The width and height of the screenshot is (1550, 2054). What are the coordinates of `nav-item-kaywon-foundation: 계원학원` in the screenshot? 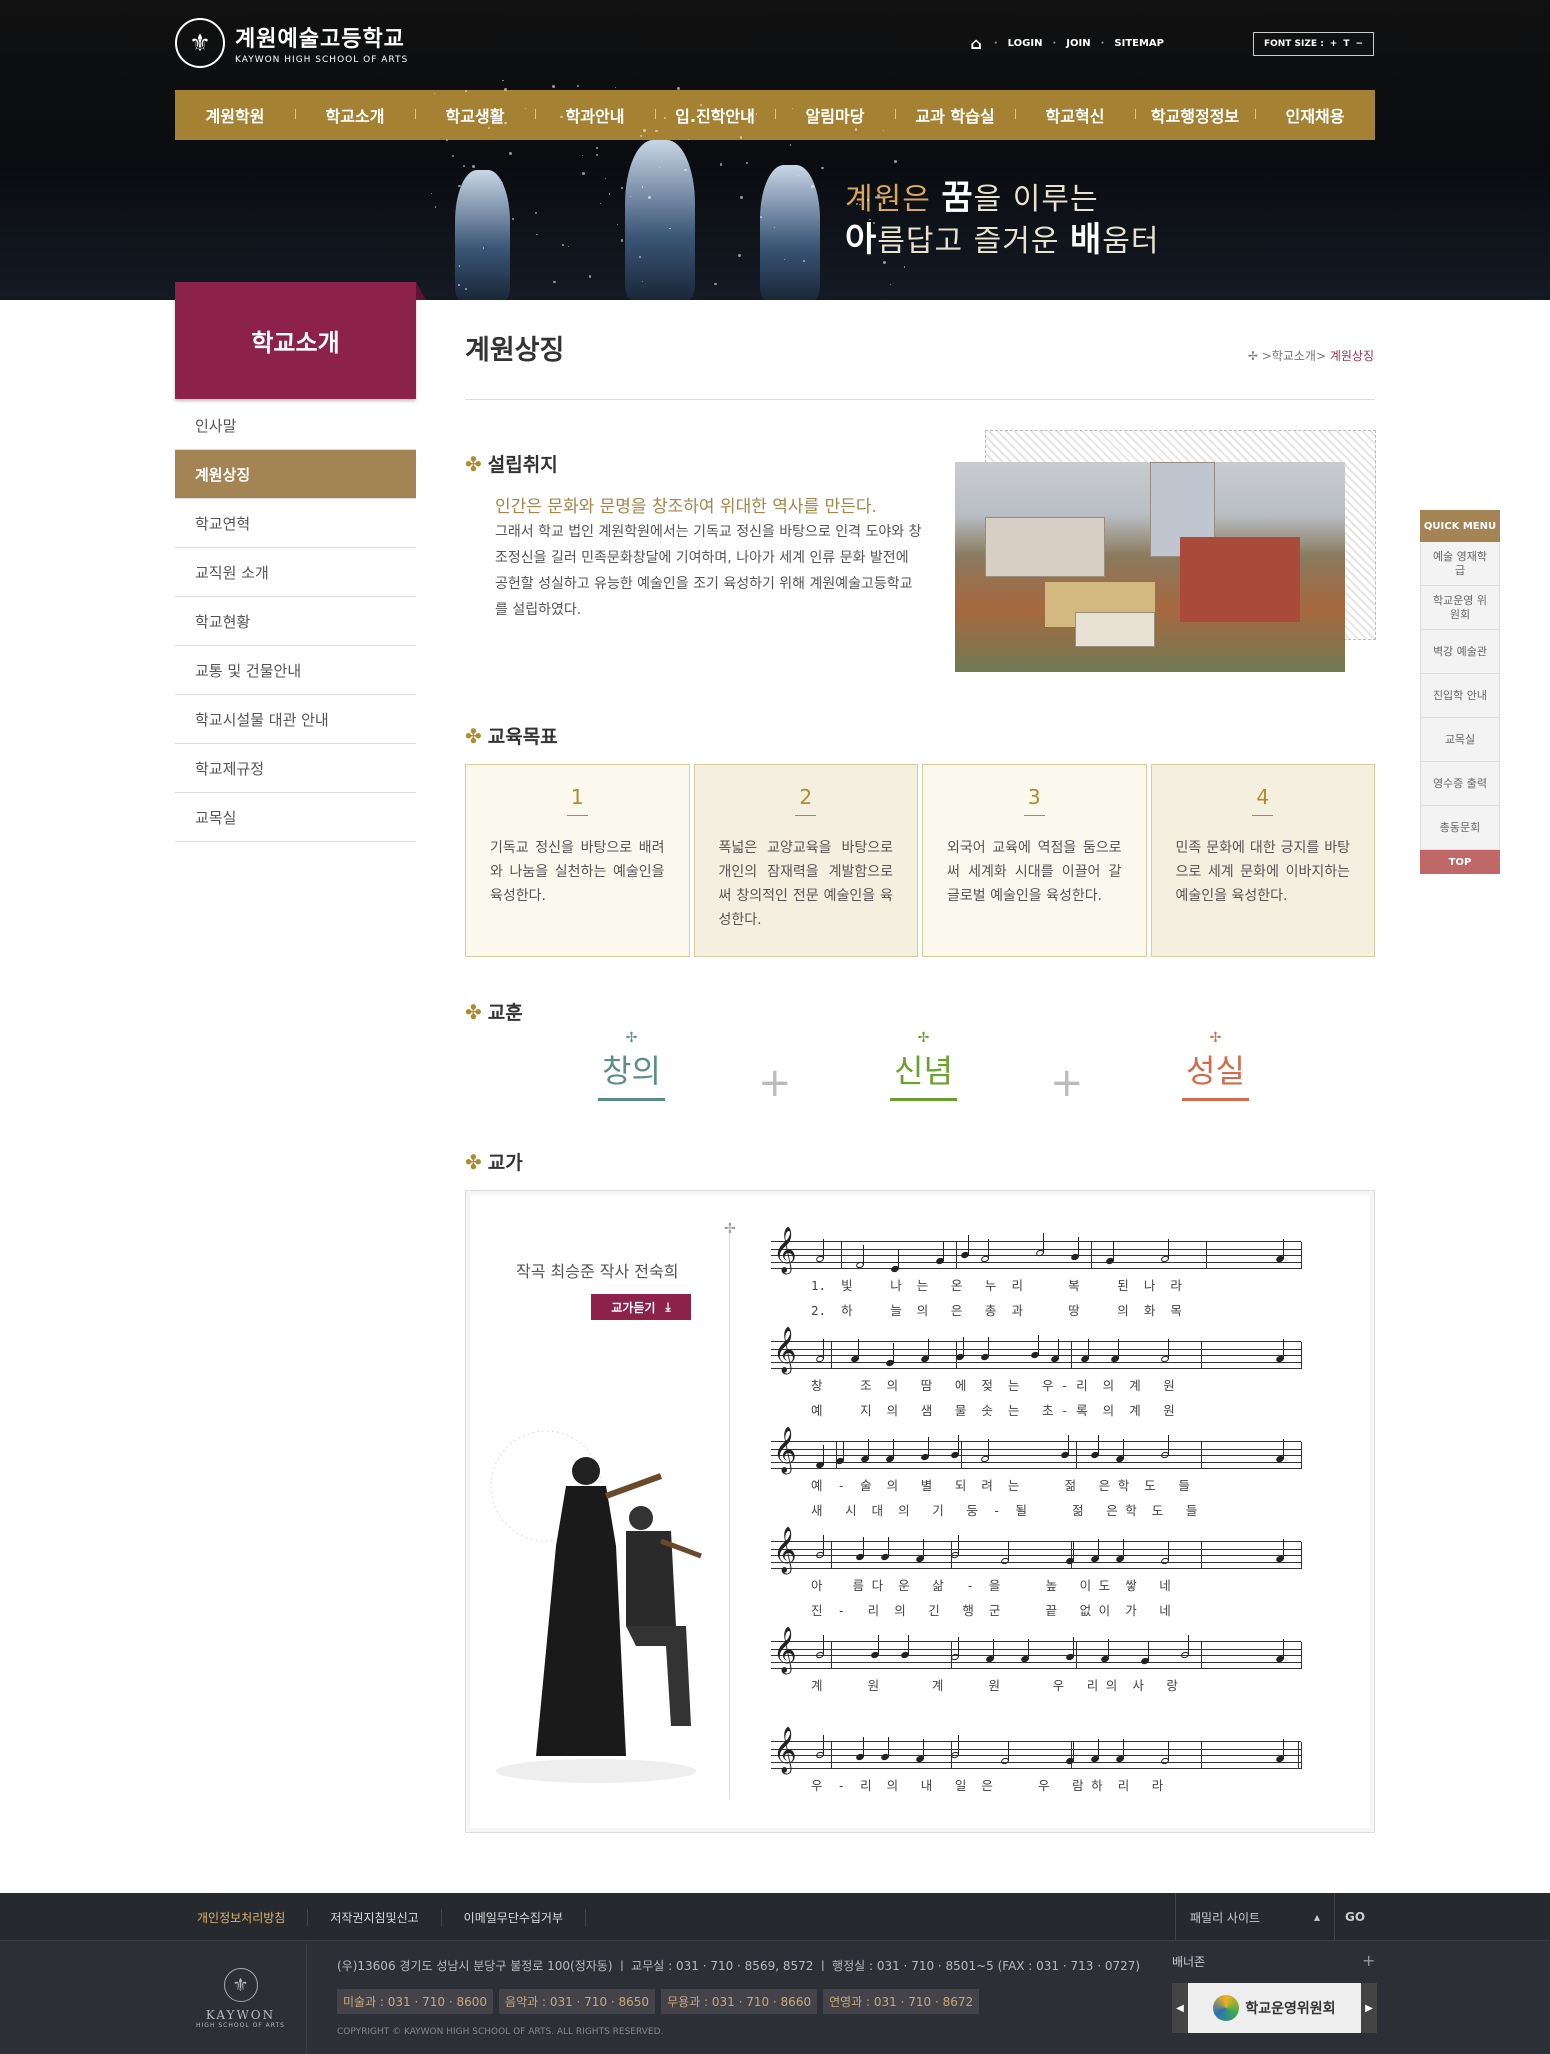 It's located at (235, 115).